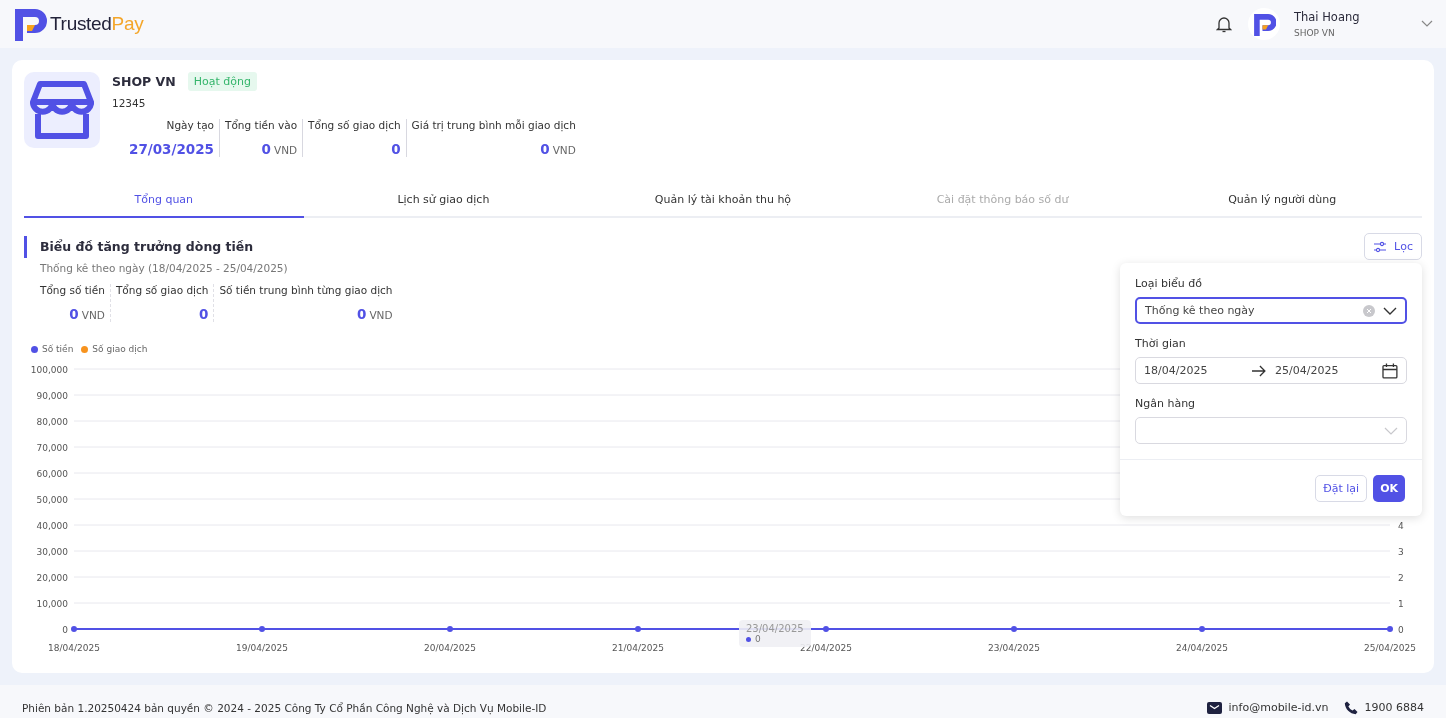  Describe the element at coordinates (164, 202) in the screenshot. I see `tab: Tổng quan` at that location.